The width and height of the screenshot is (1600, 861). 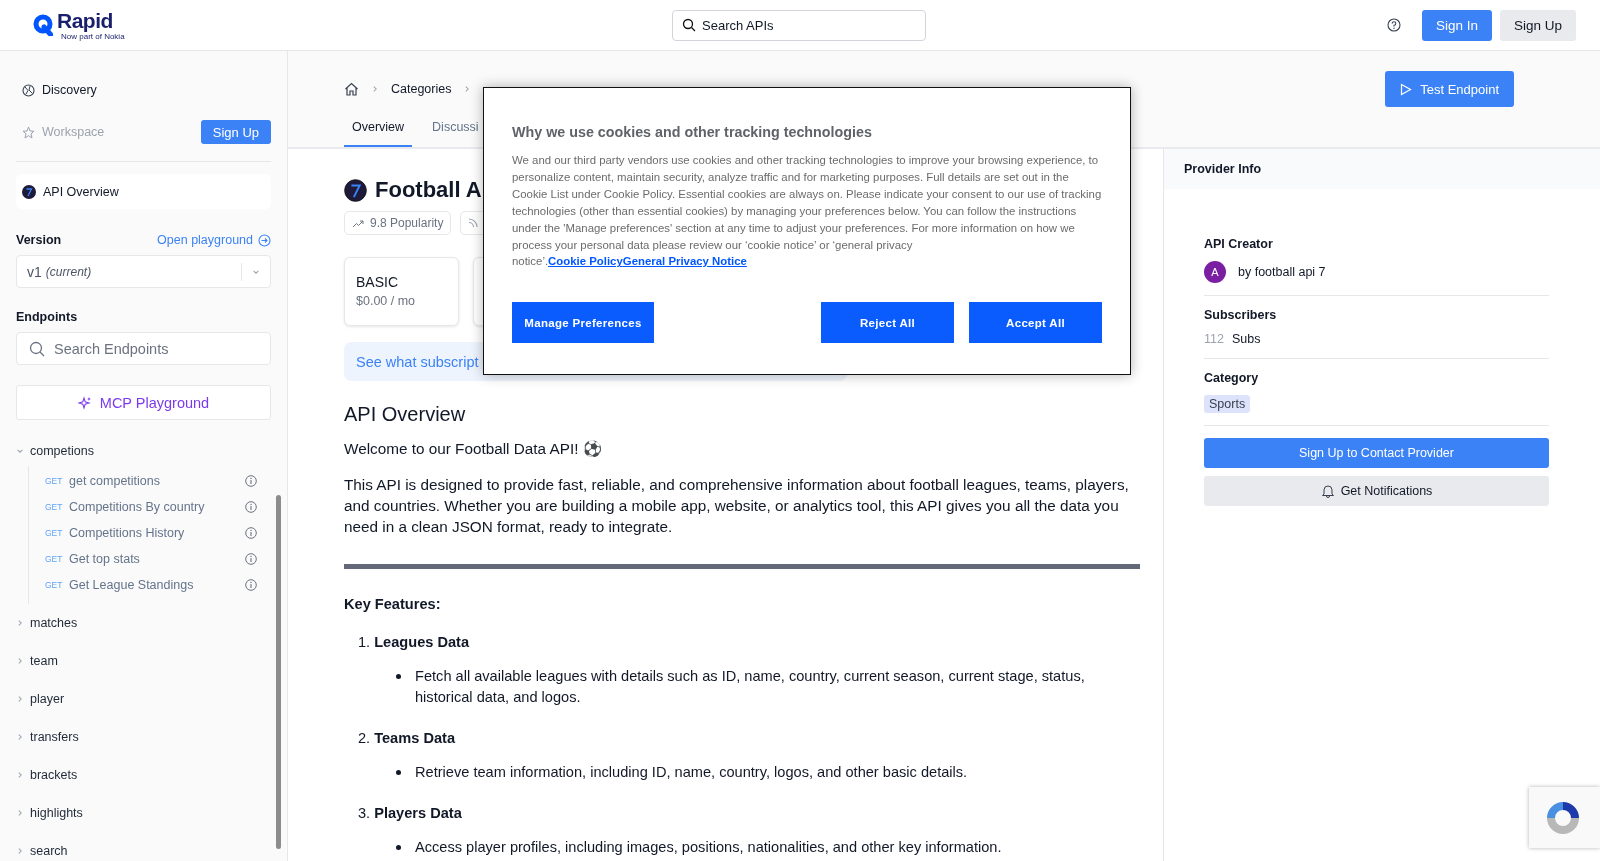 I want to click on open-playground-link: Open playground, so click(x=205, y=240).